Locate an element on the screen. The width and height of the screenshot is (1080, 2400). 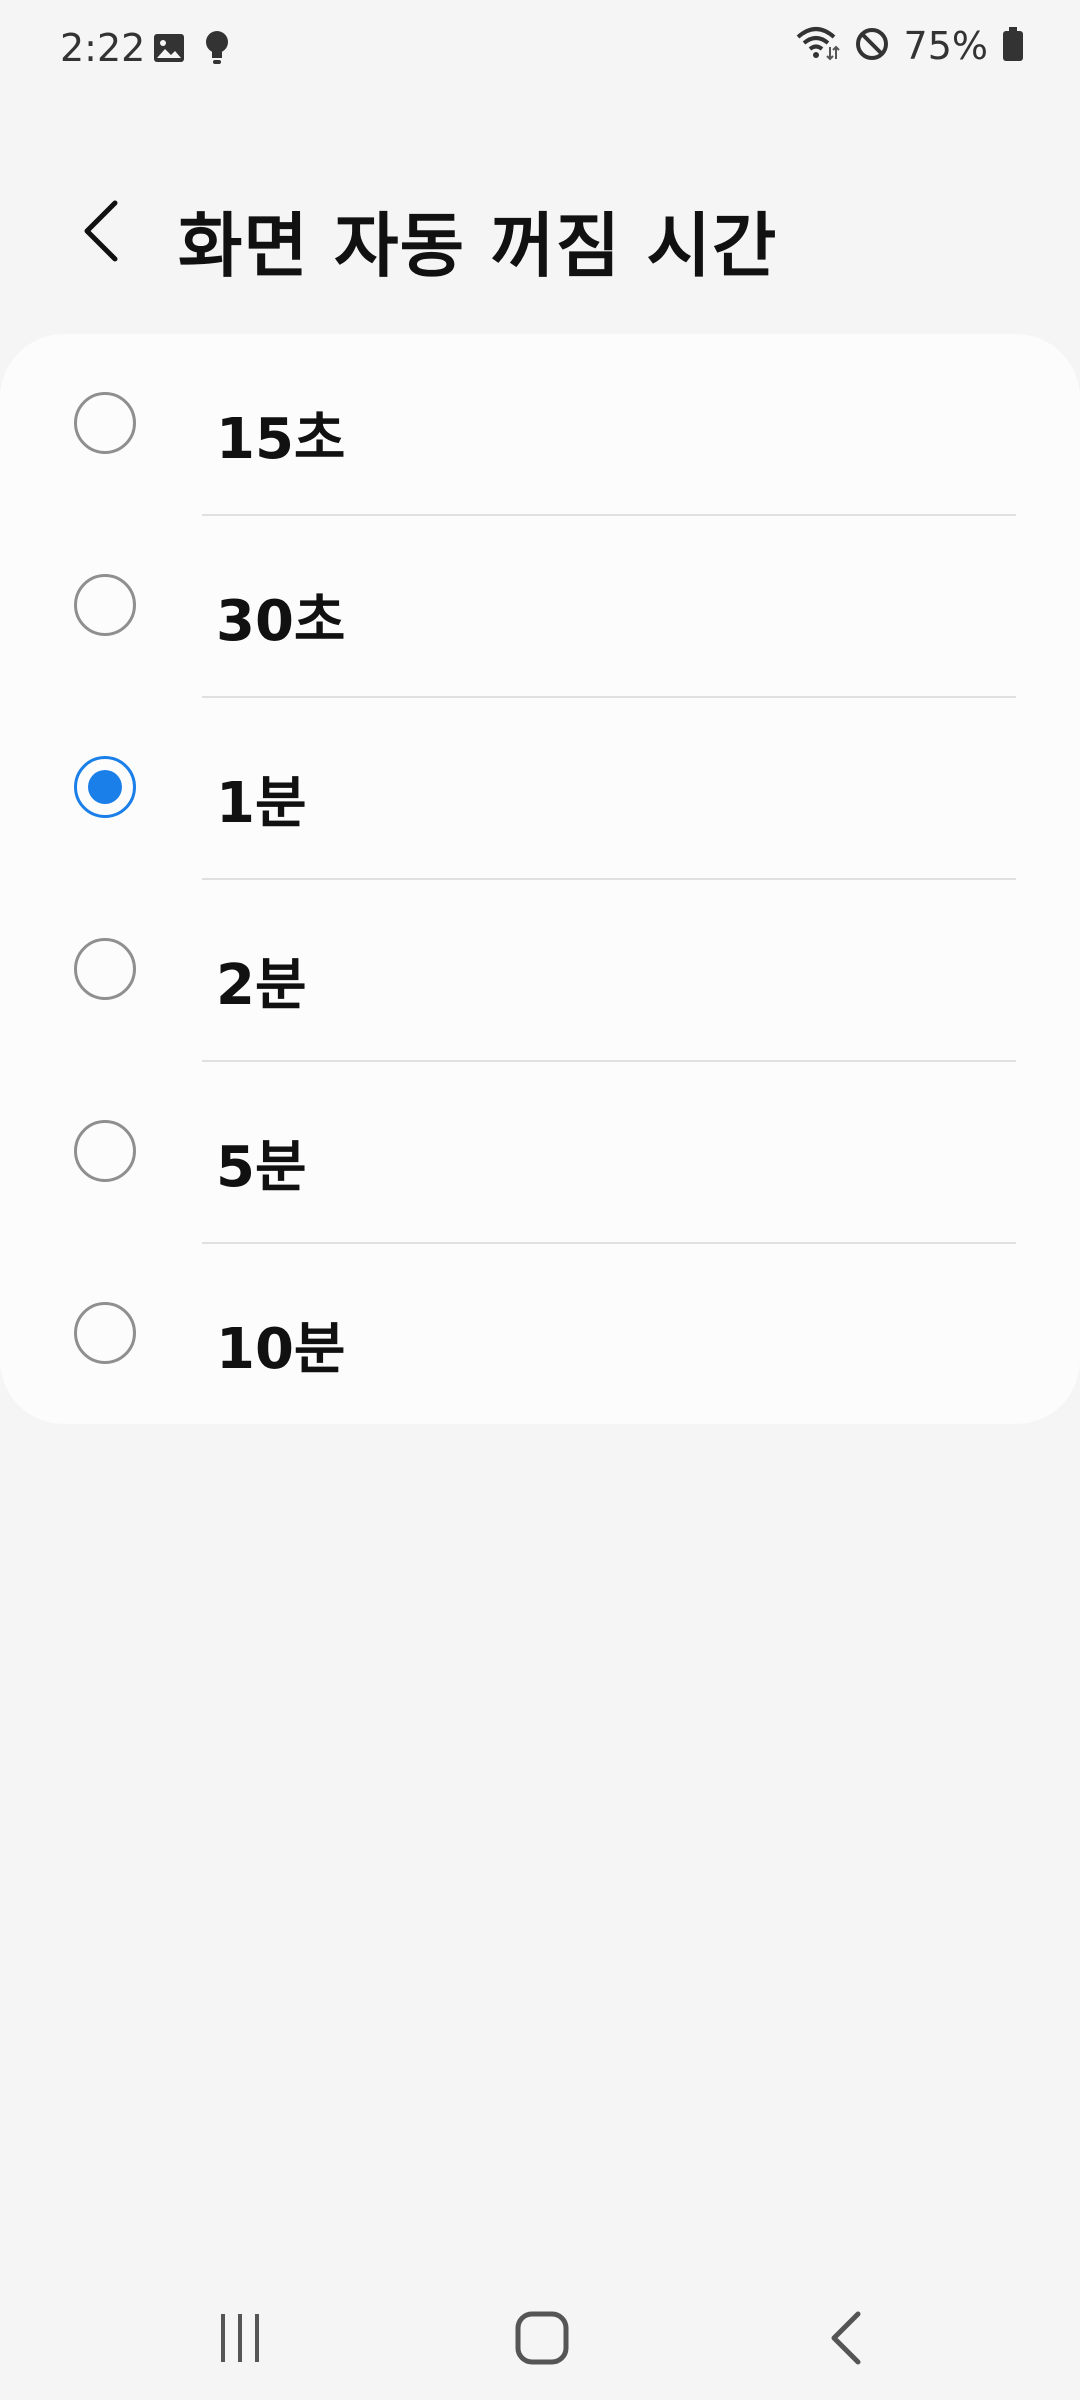
recents-icon is located at coordinates (240, 2340).